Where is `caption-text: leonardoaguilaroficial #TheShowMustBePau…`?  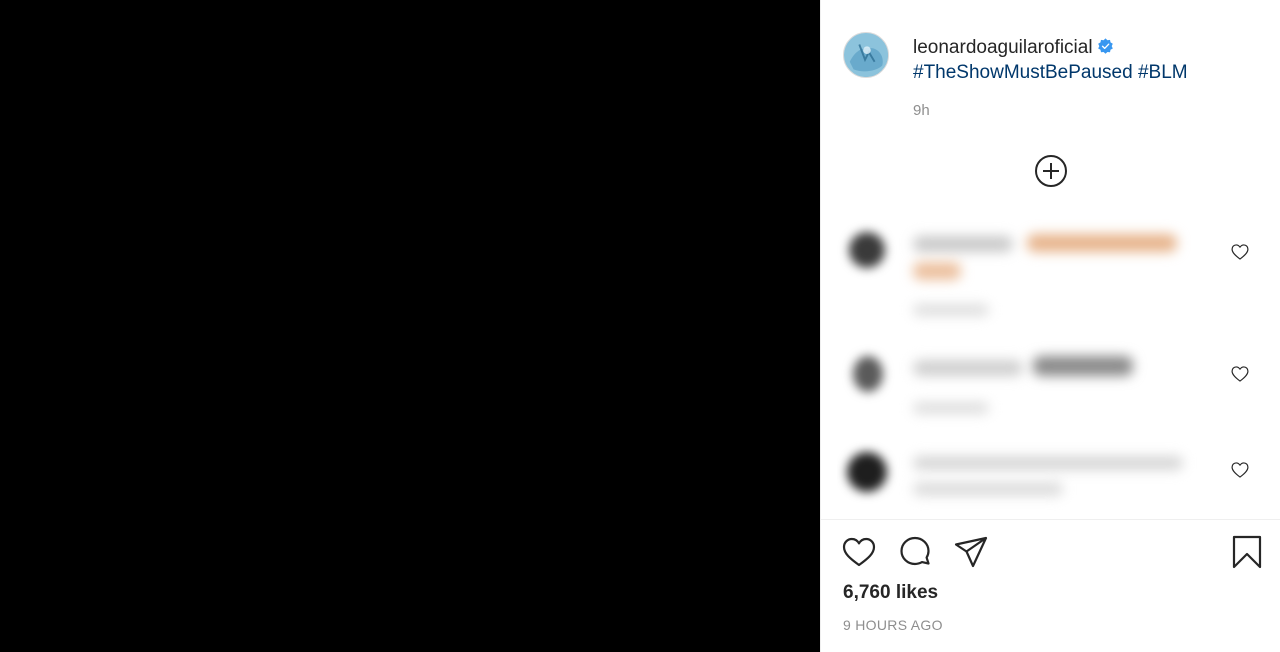 caption-text: leonardoaguilaroficial #TheShowMustBePau… is located at coordinates (1093, 60).